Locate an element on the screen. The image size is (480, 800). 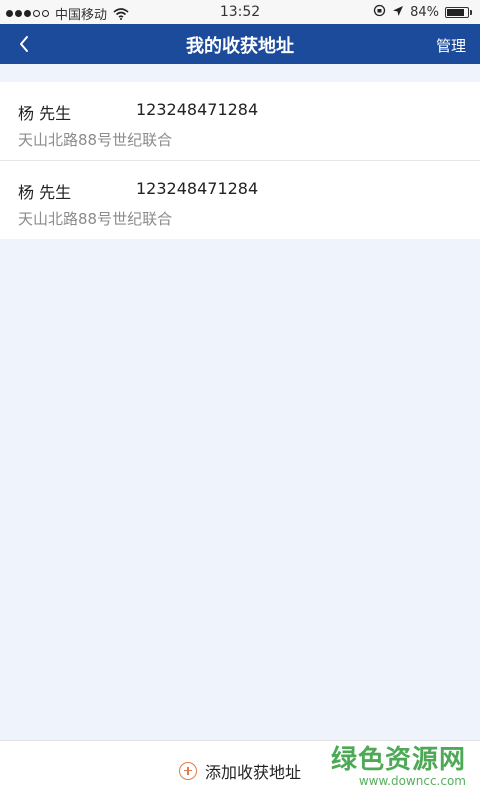
plus-circle-icon is located at coordinates (187, 770).